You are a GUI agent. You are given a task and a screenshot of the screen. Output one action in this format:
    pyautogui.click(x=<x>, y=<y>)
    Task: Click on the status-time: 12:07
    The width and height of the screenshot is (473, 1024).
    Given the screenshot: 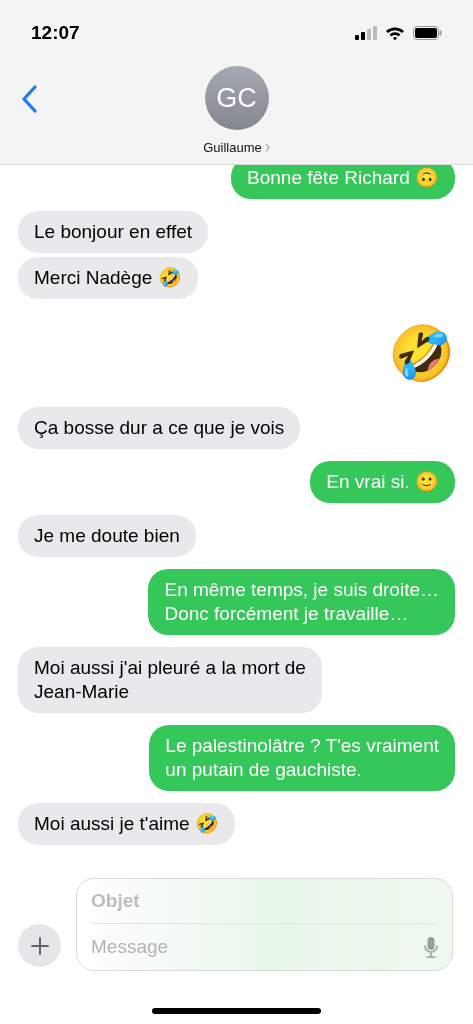 What is the action you would take?
    pyautogui.click(x=55, y=32)
    